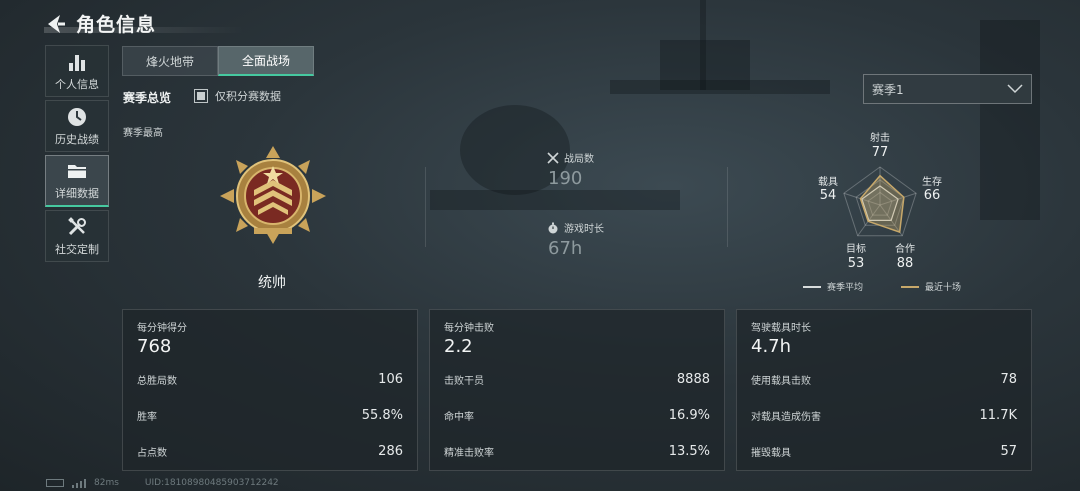  I want to click on legend-recent-label: 最近十场, so click(943, 288).